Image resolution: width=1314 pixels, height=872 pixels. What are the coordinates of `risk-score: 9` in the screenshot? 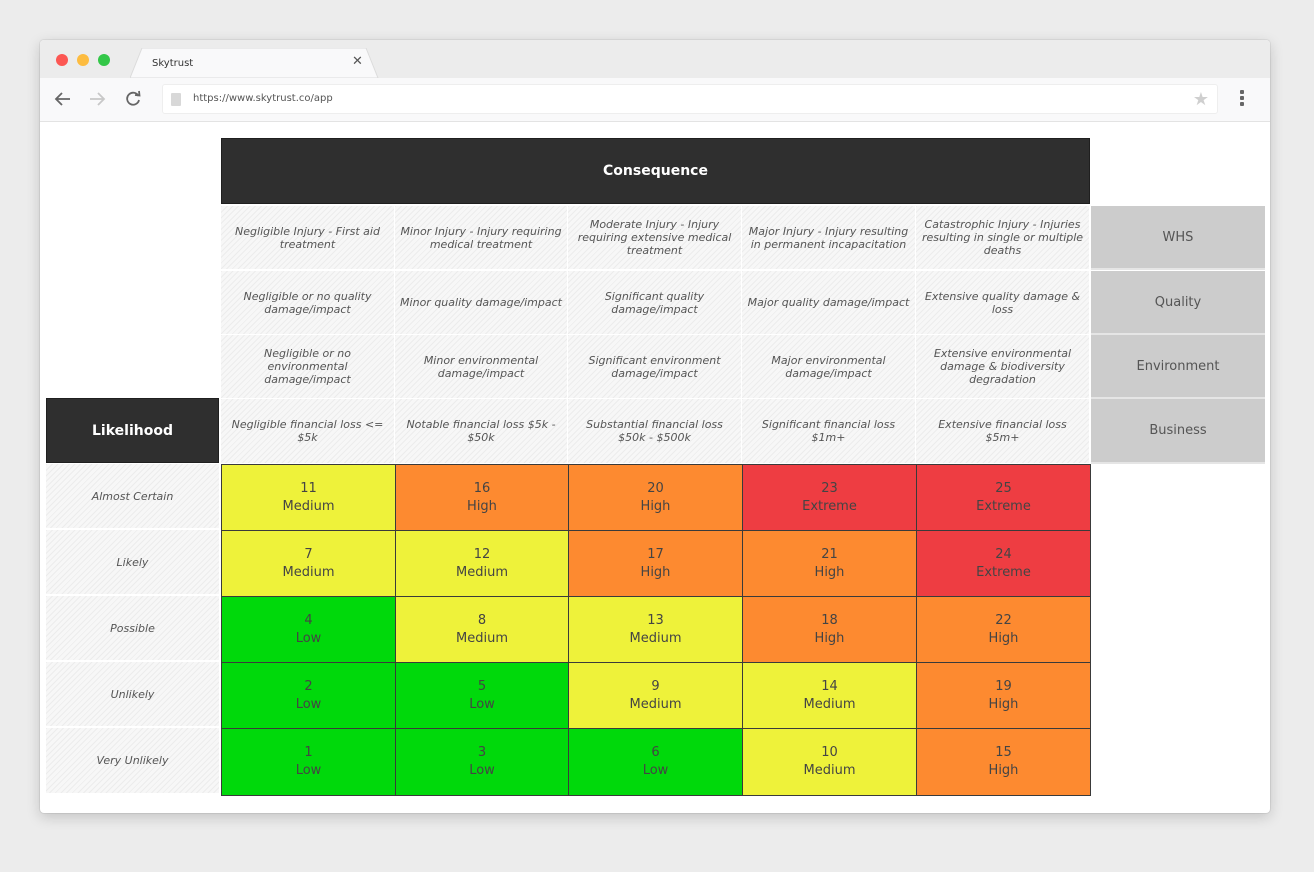 It's located at (655, 686).